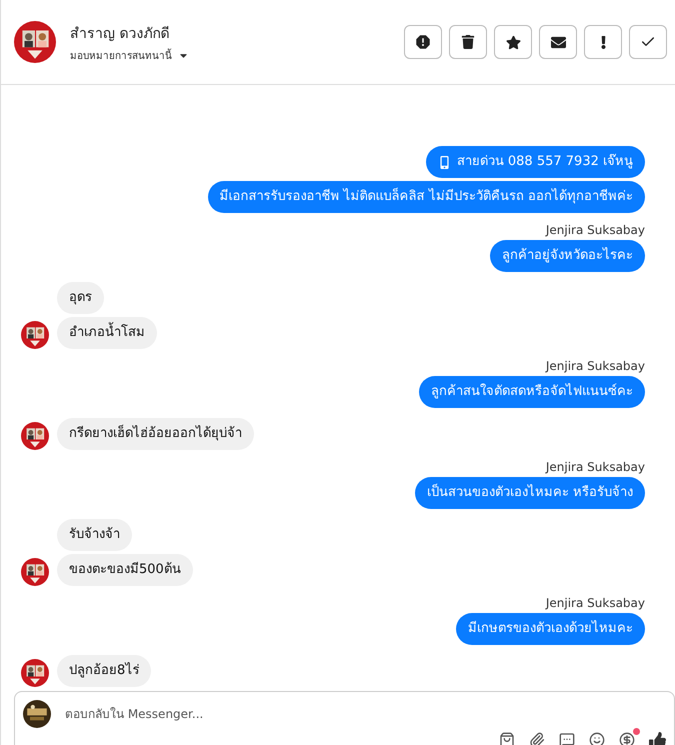  What do you see at coordinates (125, 570) in the screenshot?
I see `message-text: ของตะของมี500ต้น` at bounding box center [125, 570].